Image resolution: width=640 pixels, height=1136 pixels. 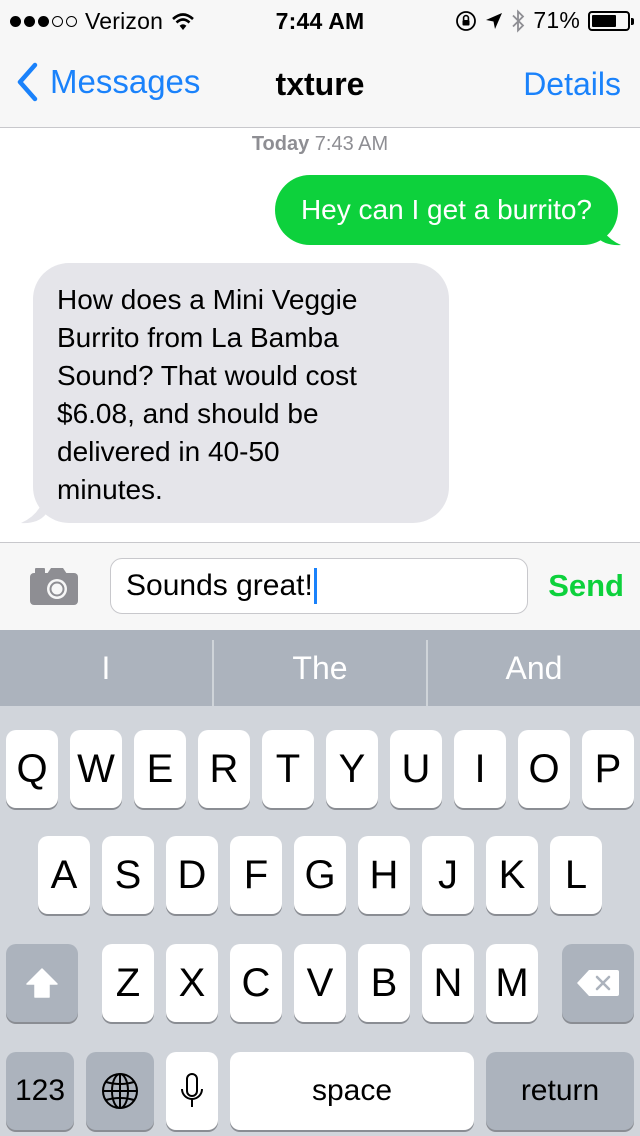 I want to click on message-timestamp: Today 7:43 AM, so click(x=320, y=144).